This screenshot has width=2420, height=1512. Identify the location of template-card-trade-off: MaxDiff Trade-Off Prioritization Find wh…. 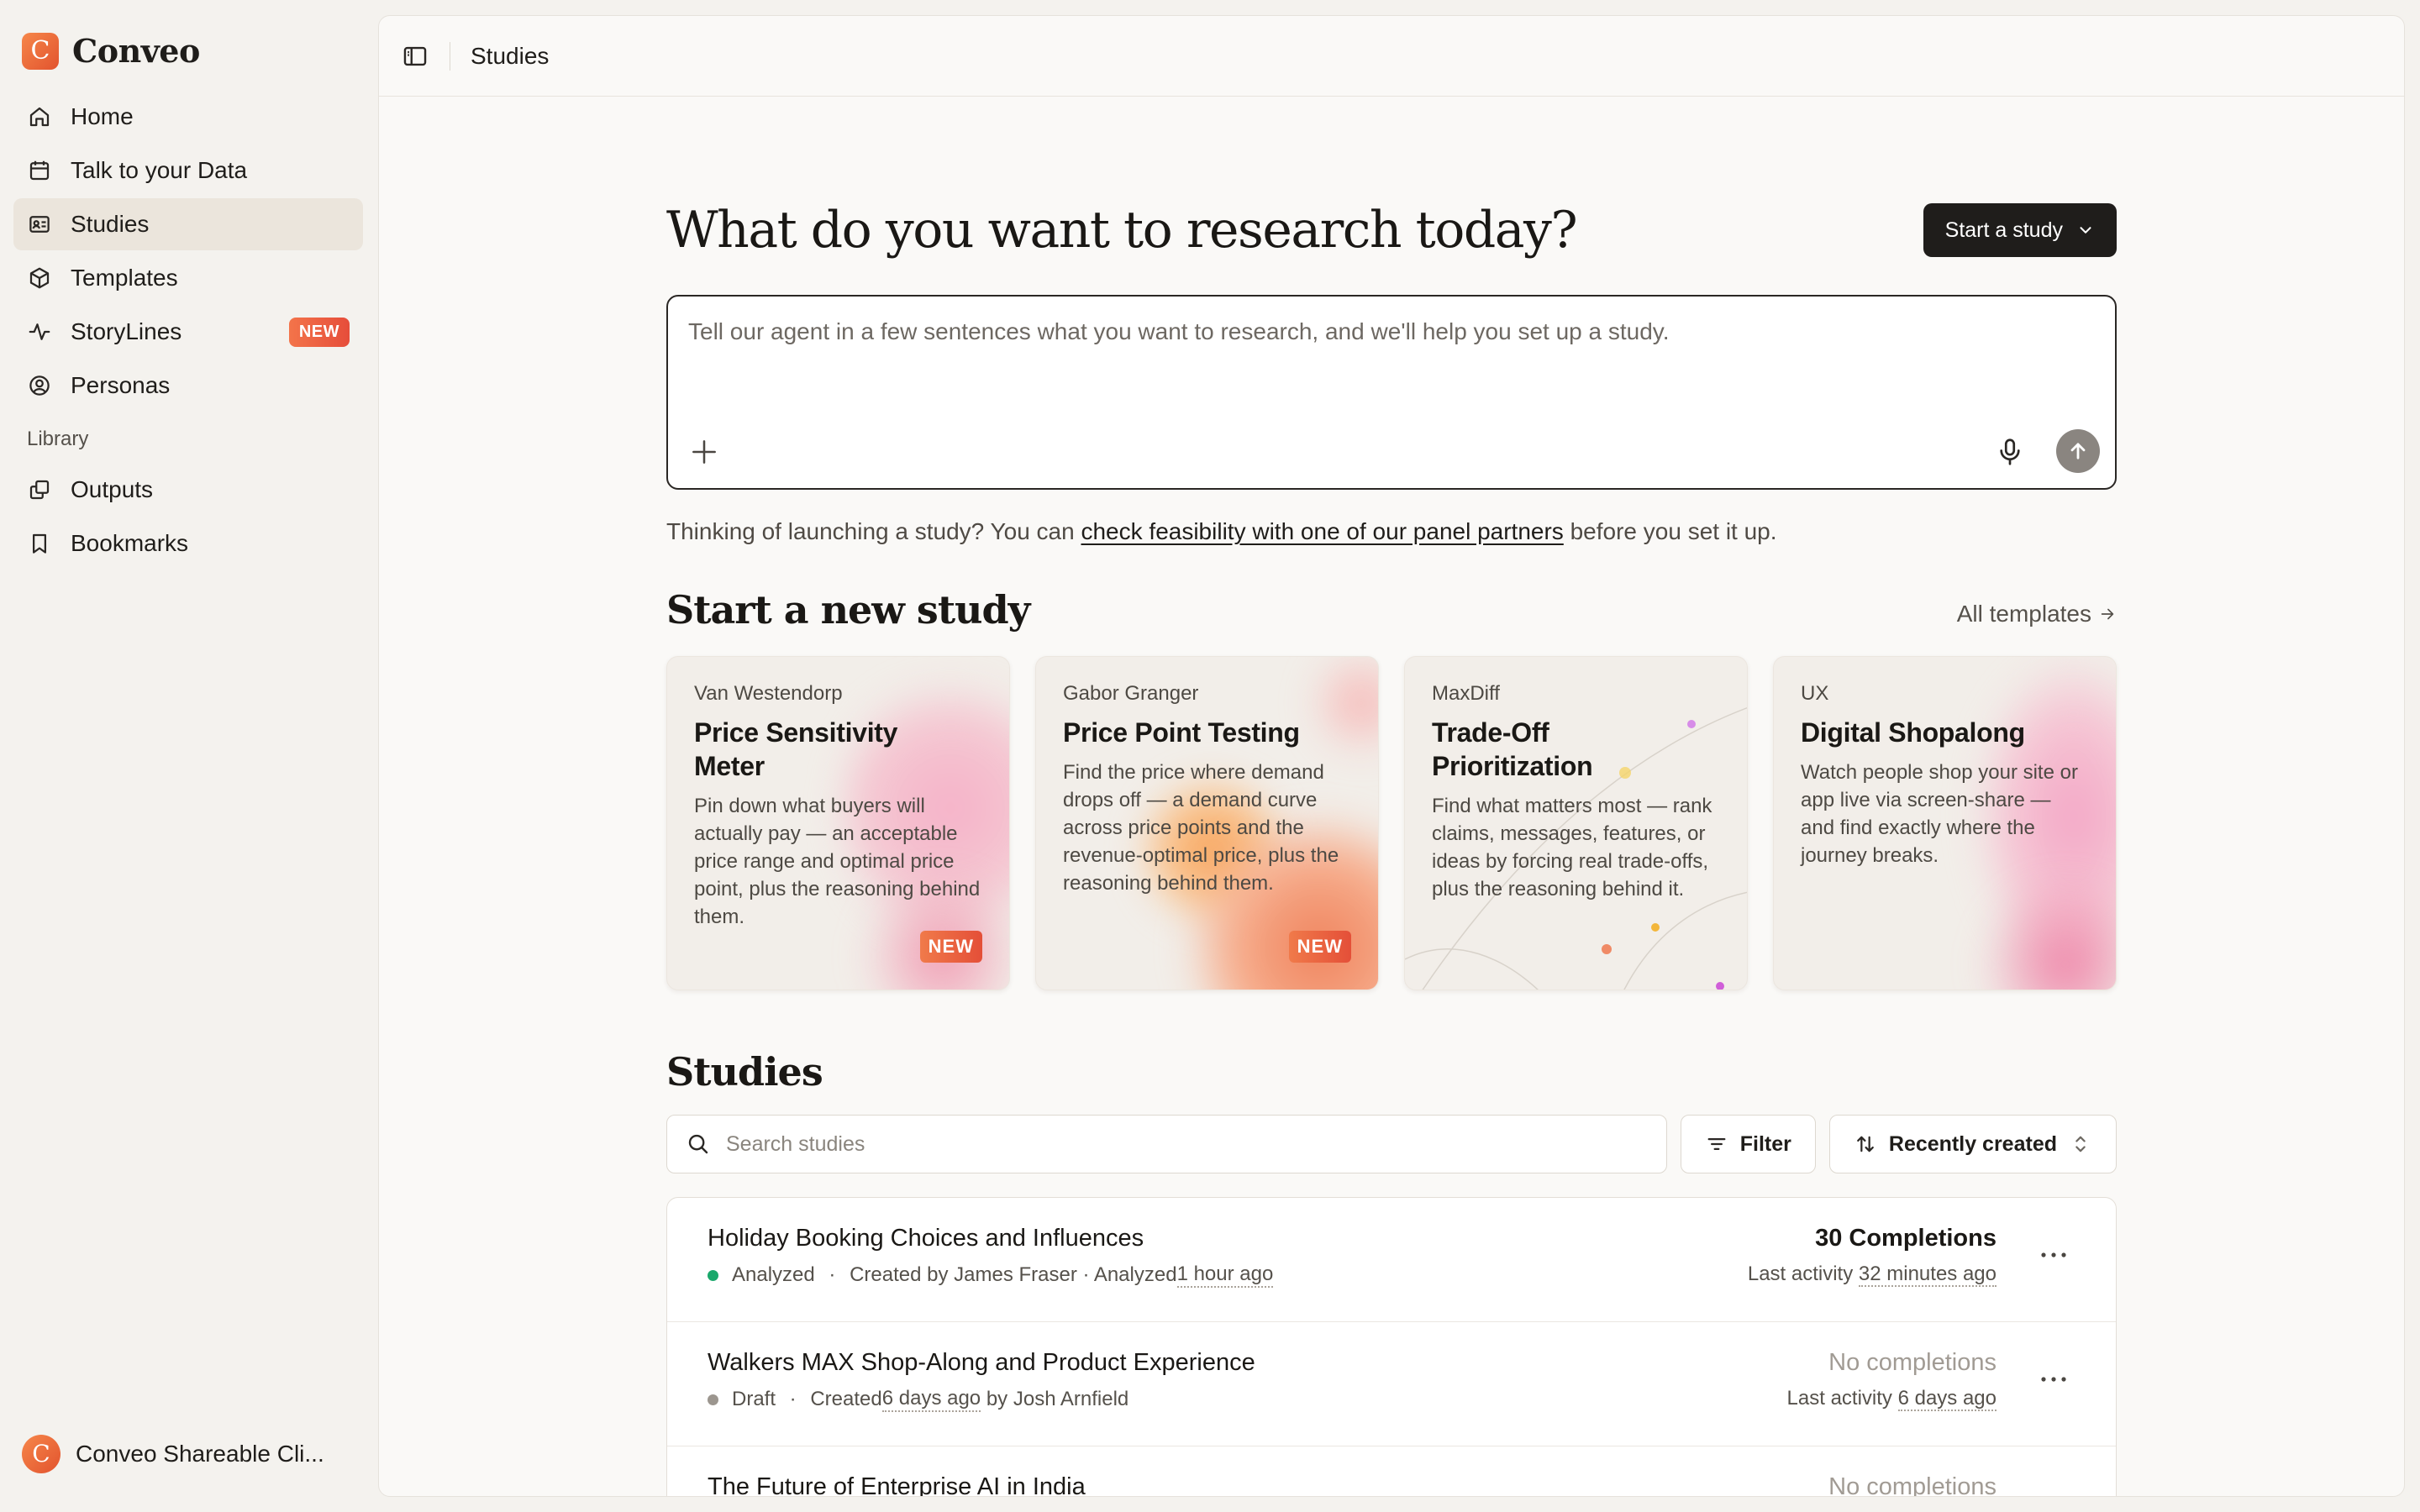
(1576, 823).